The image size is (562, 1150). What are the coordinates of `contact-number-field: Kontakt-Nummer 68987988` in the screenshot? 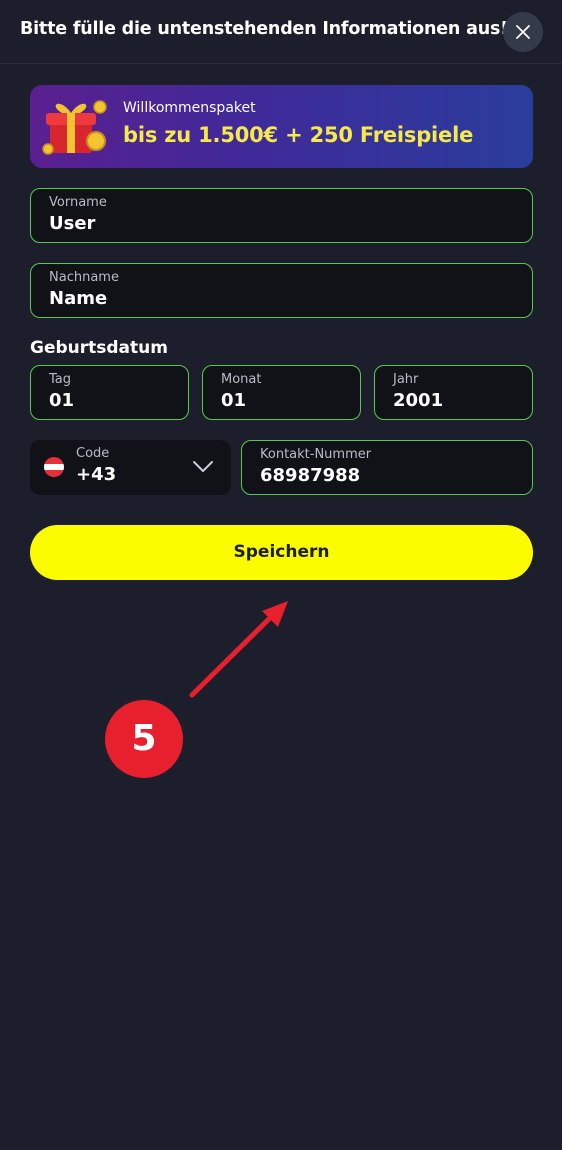 It's located at (387, 467).